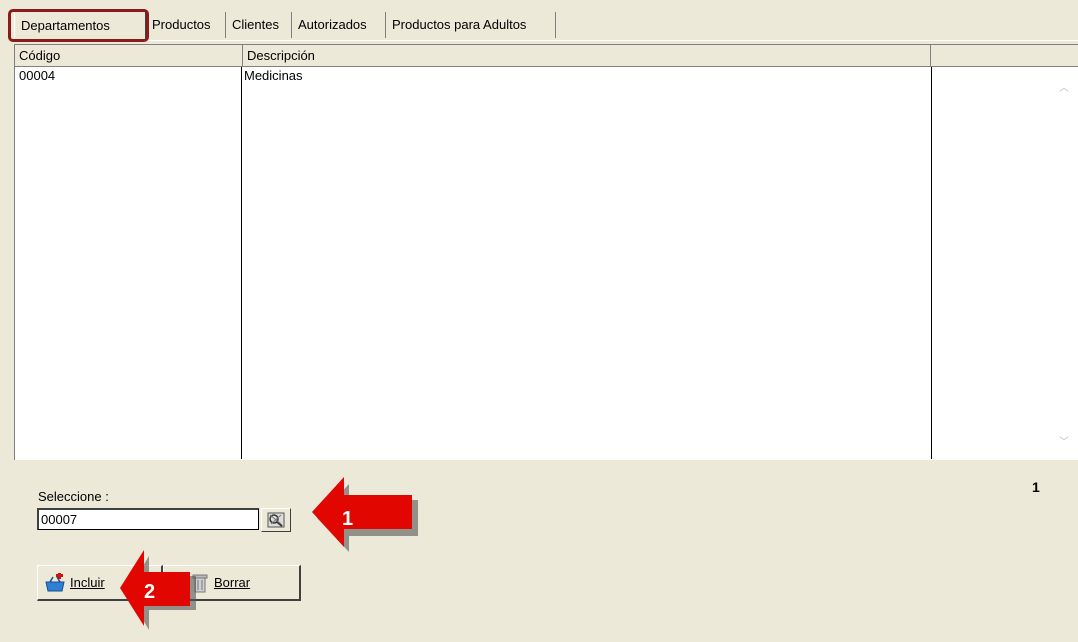 The height and width of the screenshot is (642, 1078). What do you see at coordinates (332, 24) in the screenshot?
I see `tab-label: Autorizados` at bounding box center [332, 24].